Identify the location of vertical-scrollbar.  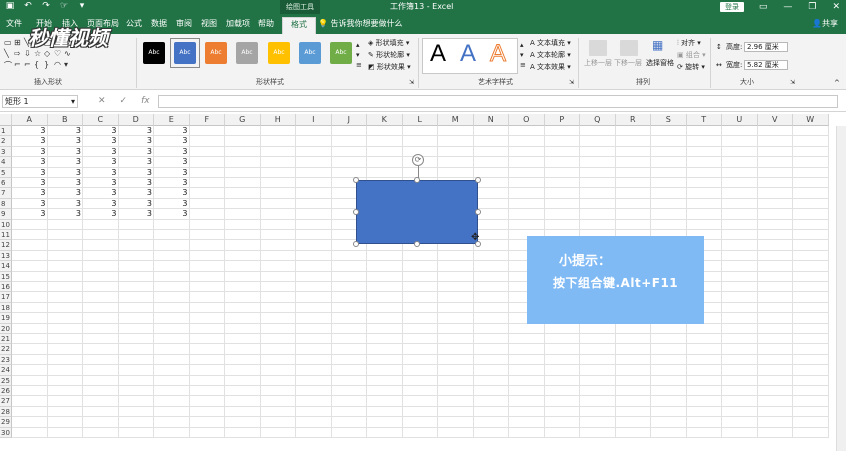
(841, 288).